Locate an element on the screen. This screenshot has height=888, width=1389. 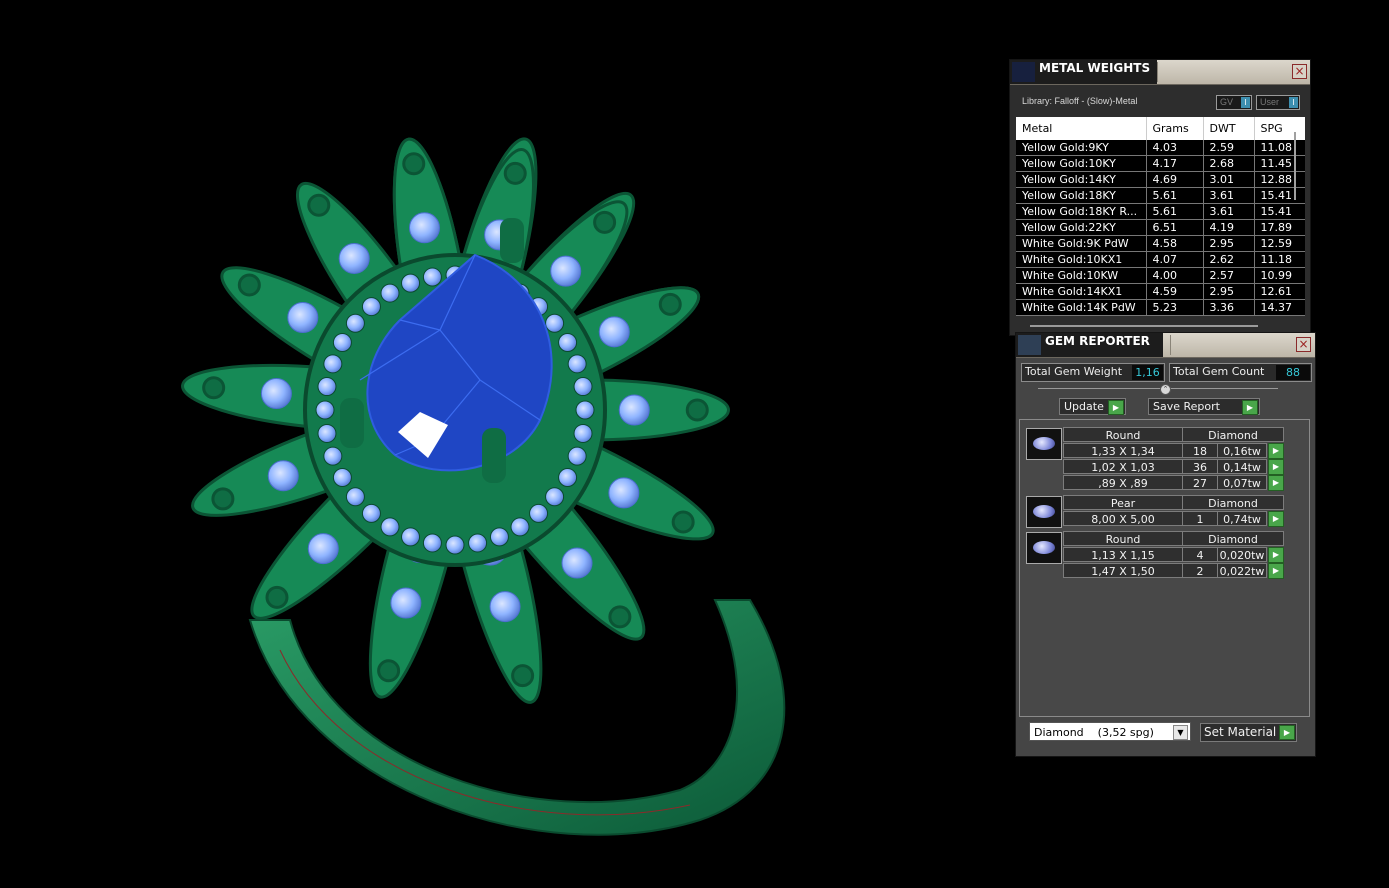
table-cell: 4.69 is located at coordinates (1175, 179).